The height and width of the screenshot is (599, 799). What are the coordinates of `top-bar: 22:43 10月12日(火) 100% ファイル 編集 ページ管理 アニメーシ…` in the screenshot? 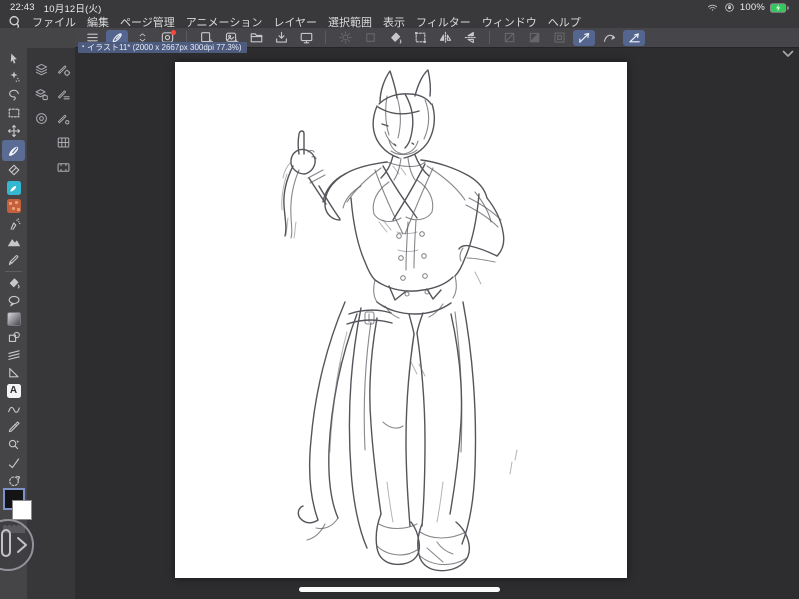 It's located at (399, 14).